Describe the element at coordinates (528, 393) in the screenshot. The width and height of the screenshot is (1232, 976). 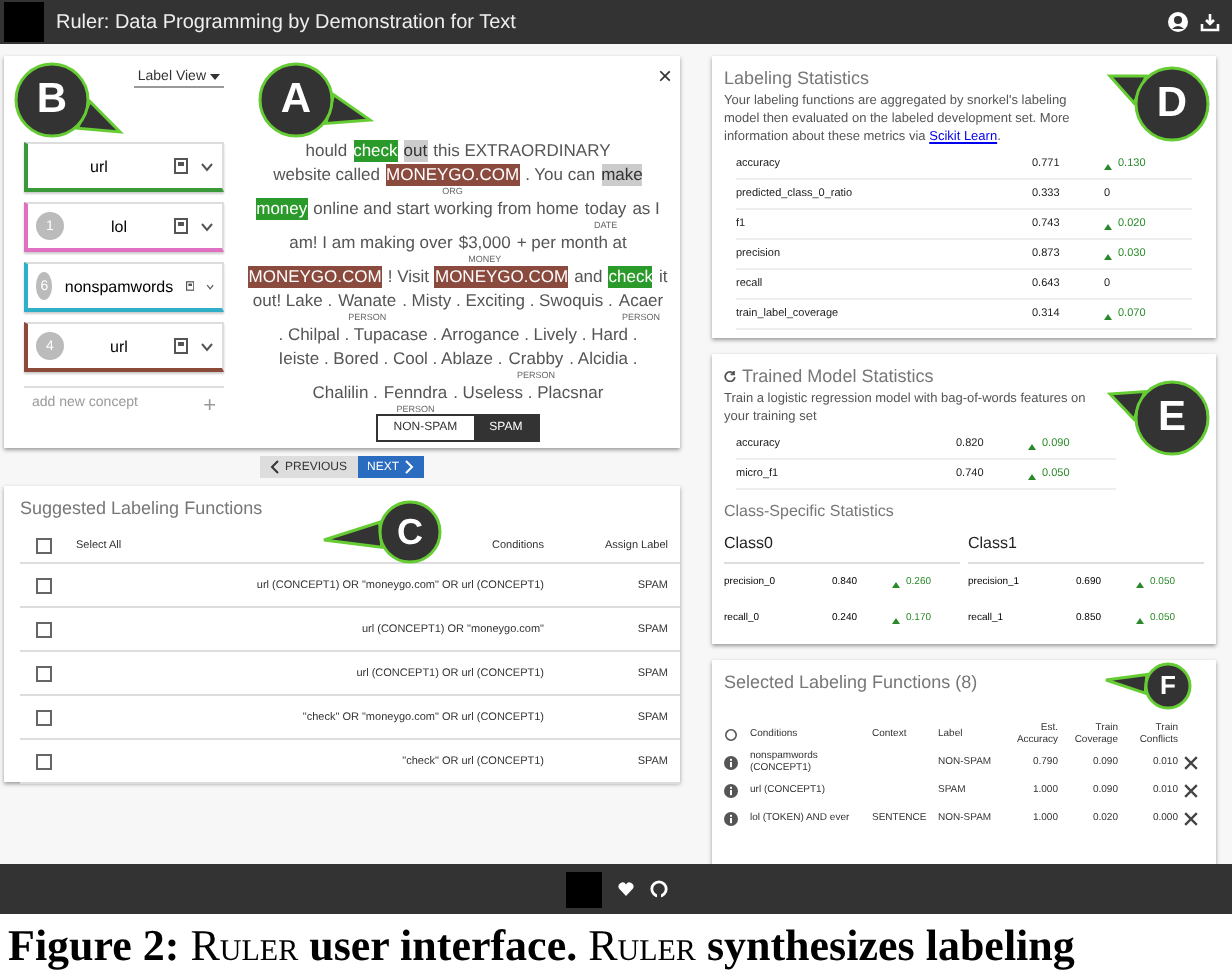
I see `passage-text: . Useless . Placsnar` at that location.